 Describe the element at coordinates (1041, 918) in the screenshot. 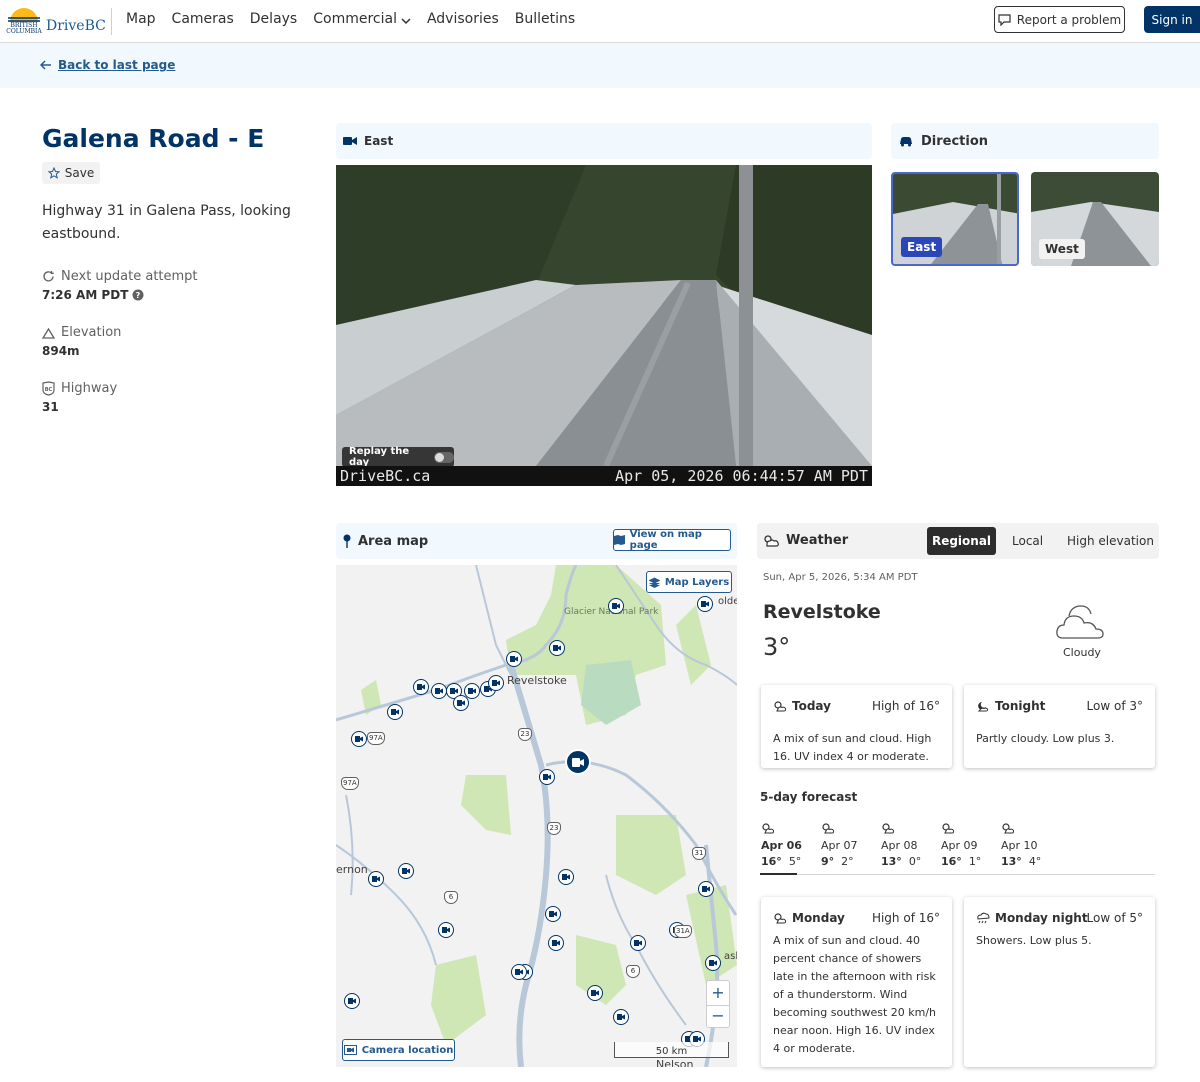

I see `monday-night-label: Monday night` at that location.